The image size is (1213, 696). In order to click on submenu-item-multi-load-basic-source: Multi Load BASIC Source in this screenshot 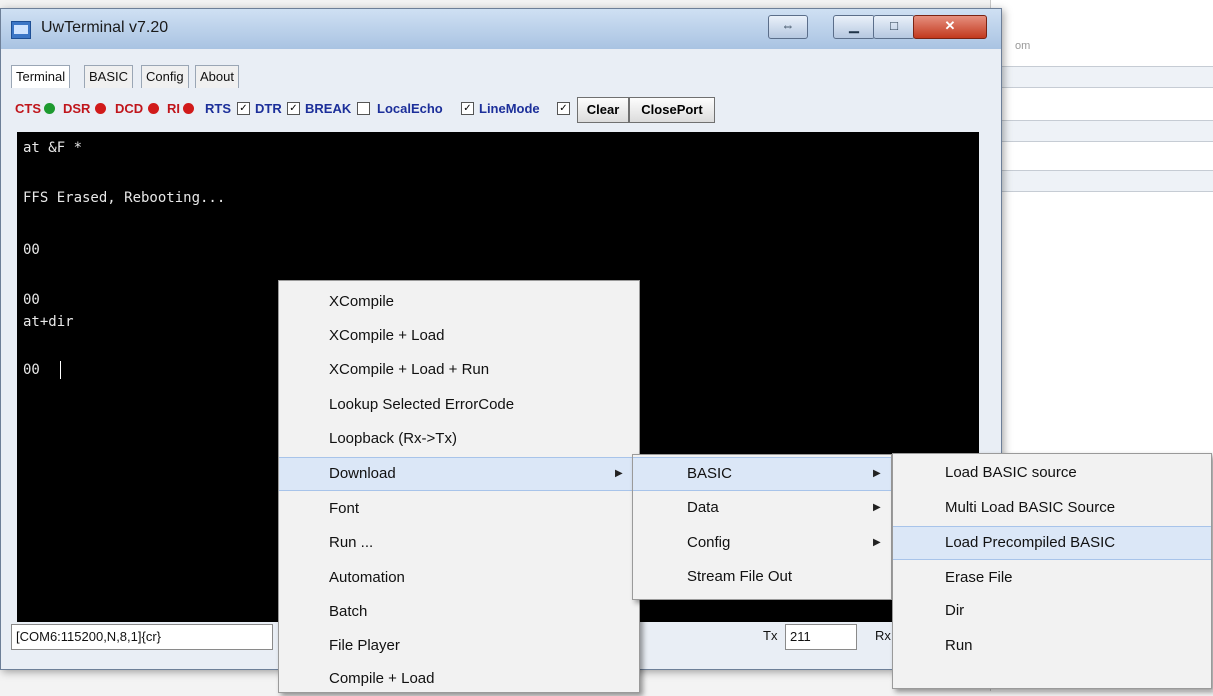, I will do `click(1052, 508)`.